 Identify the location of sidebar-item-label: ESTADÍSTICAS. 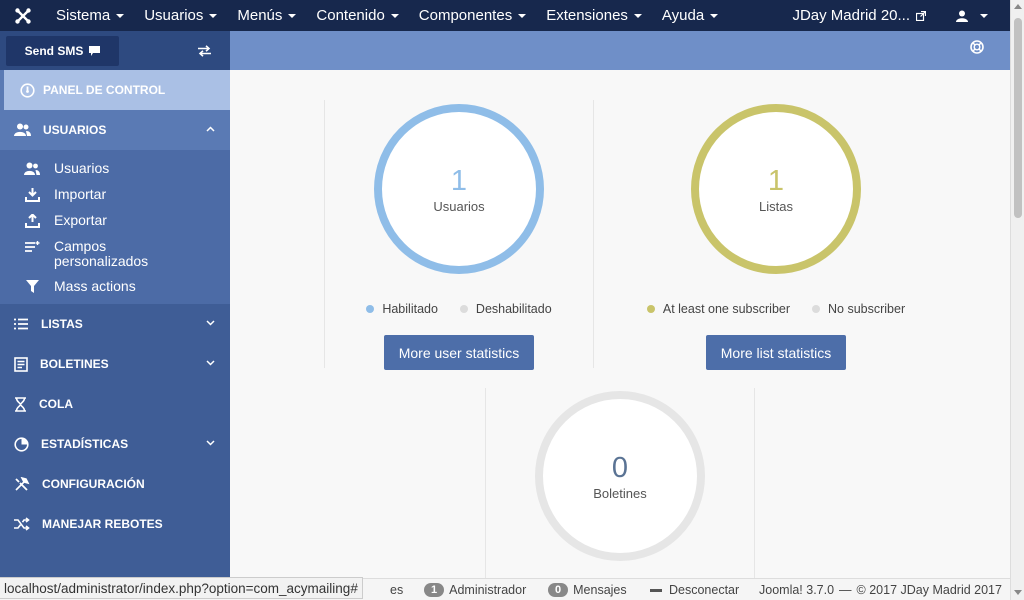
(85, 444).